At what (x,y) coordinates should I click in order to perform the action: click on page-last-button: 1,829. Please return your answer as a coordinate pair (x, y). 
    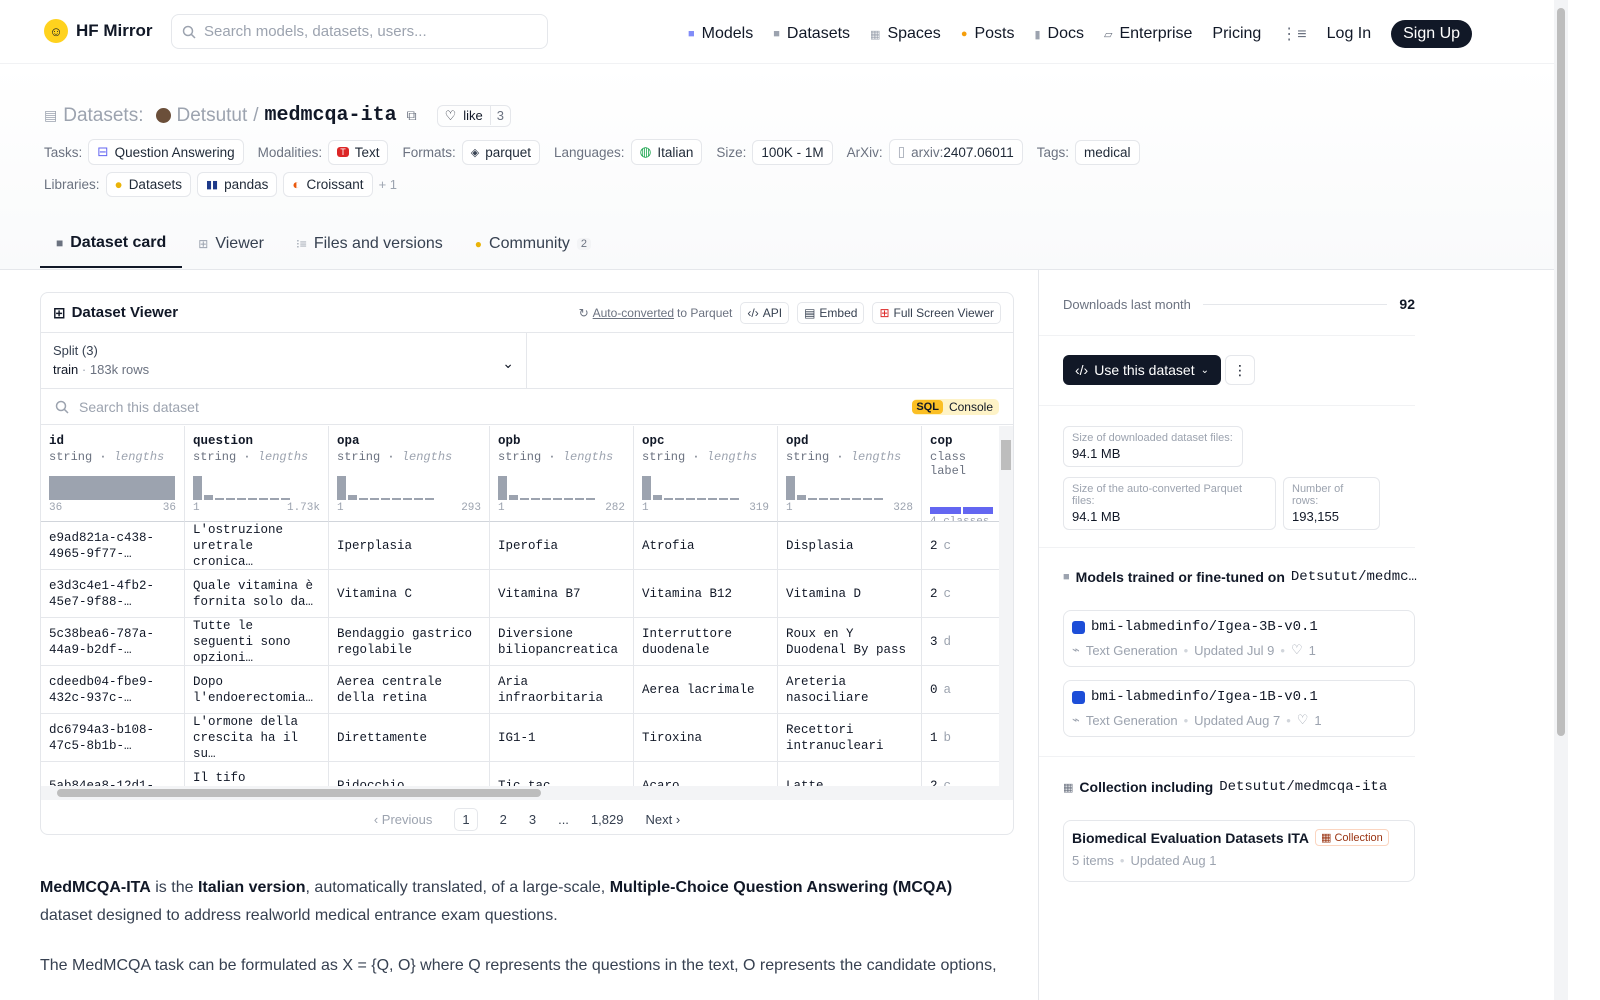
    Looking at the image, I should click on (607, 819).